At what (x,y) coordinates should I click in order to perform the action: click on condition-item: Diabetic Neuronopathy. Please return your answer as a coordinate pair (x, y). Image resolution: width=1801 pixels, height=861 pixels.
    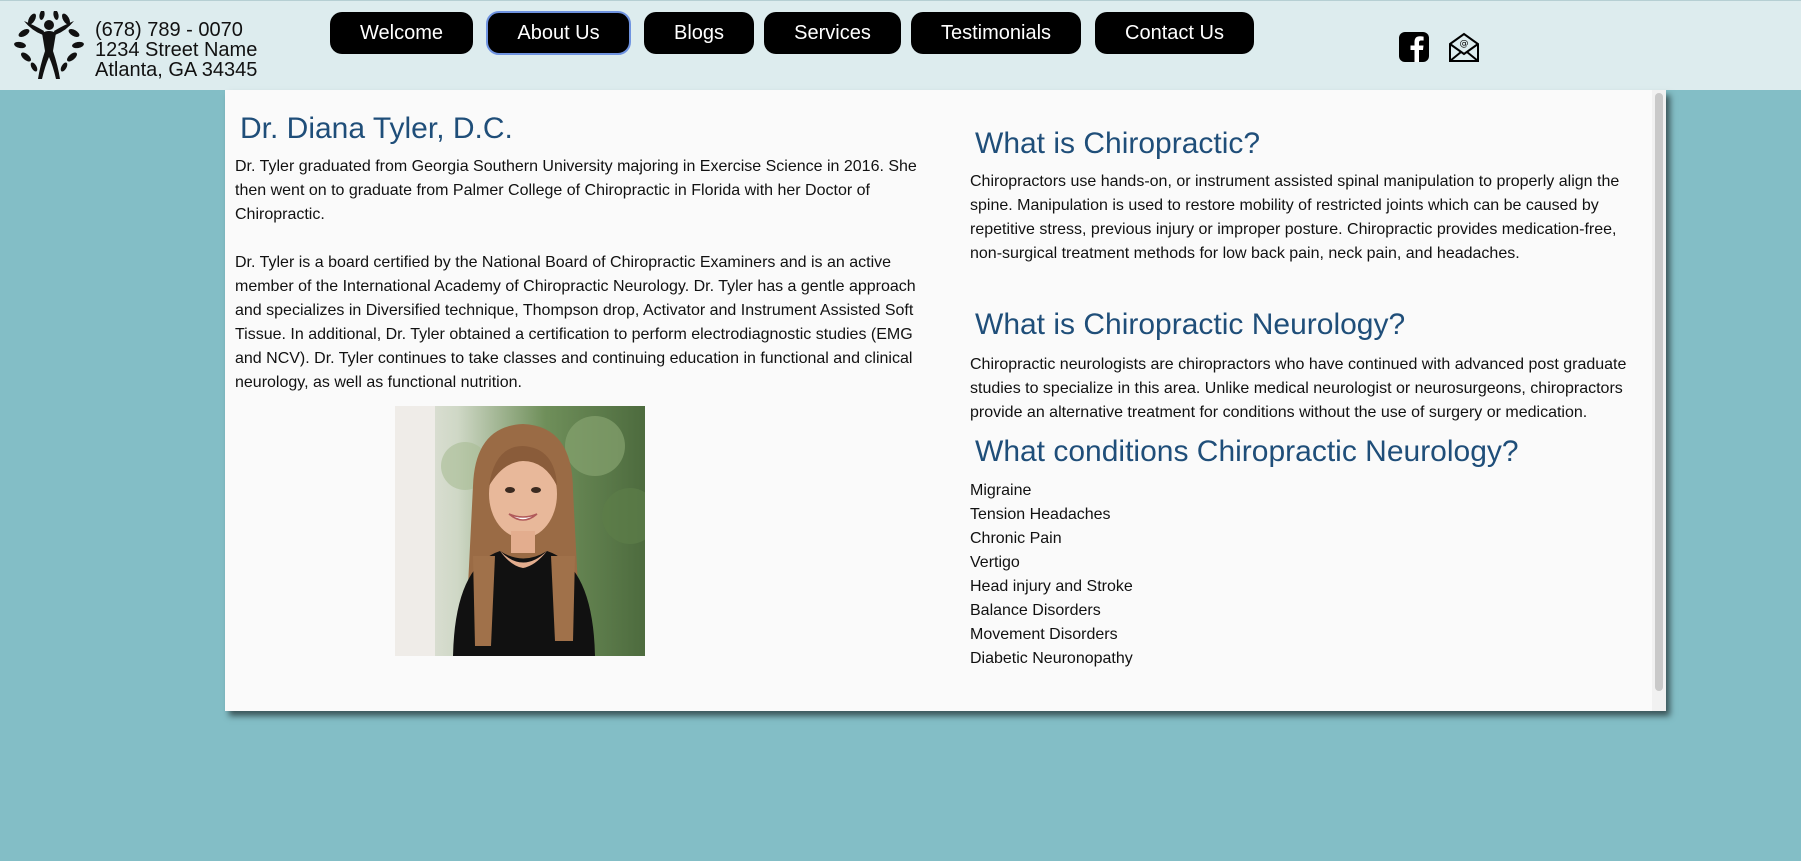
    Looking at the image, I should click on (1051, 658).